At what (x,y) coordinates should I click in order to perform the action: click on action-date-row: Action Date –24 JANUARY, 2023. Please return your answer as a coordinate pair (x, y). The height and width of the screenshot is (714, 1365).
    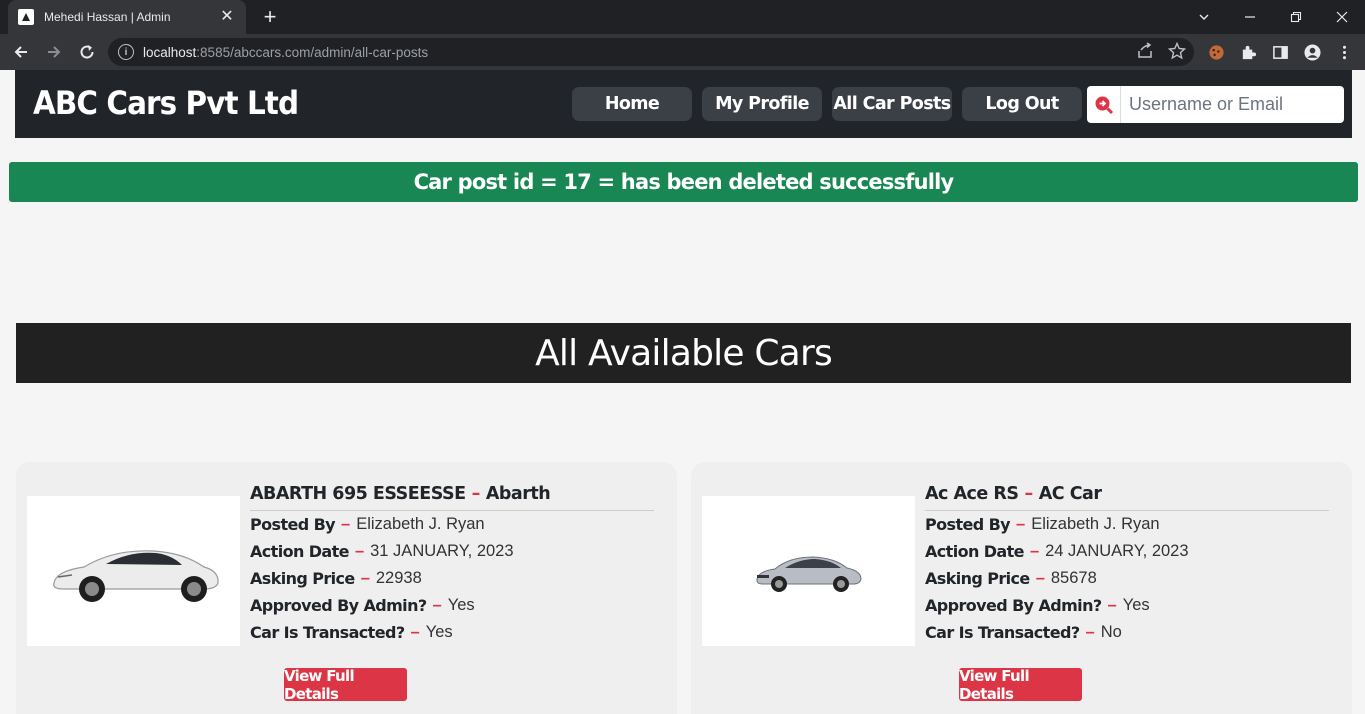
    Looking at the image, I should click on (1057, 551).